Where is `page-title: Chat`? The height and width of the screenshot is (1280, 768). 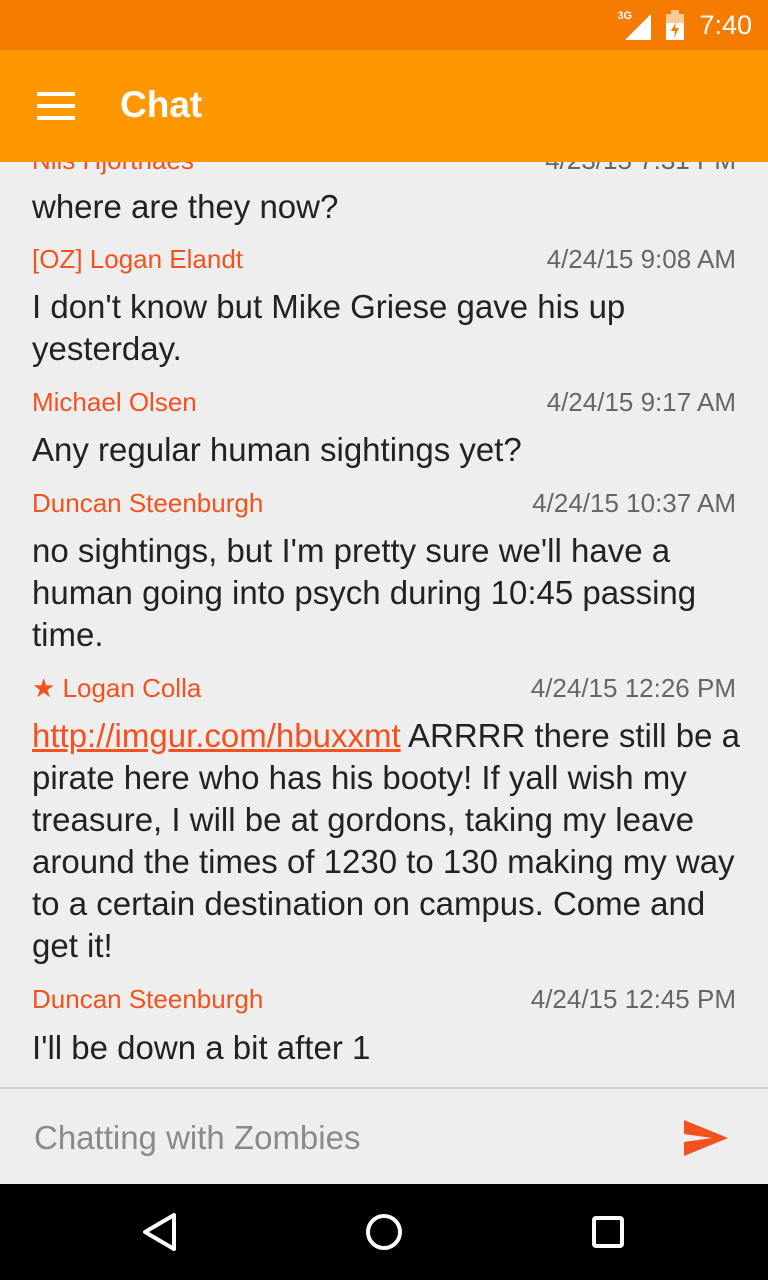
page-title: Chat is located at coordinates (161, 104).